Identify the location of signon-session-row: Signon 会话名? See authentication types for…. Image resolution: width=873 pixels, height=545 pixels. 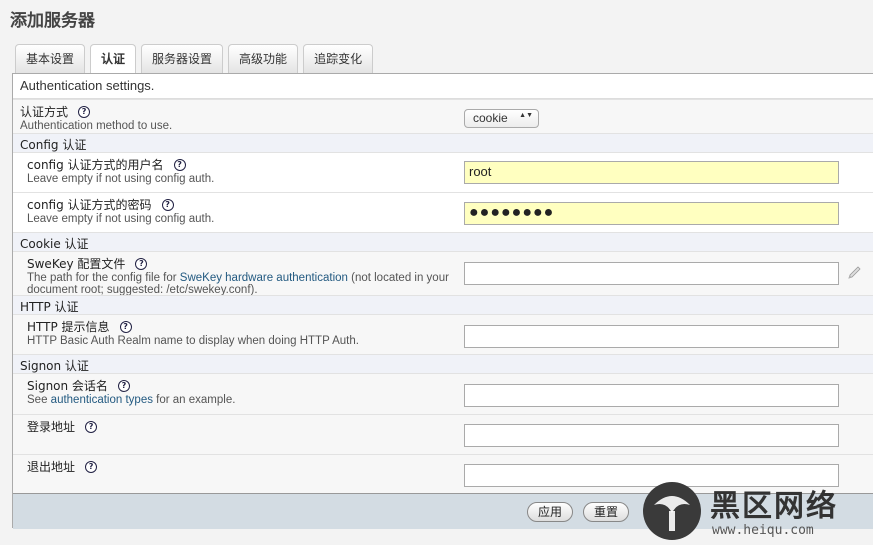
(443, 393).